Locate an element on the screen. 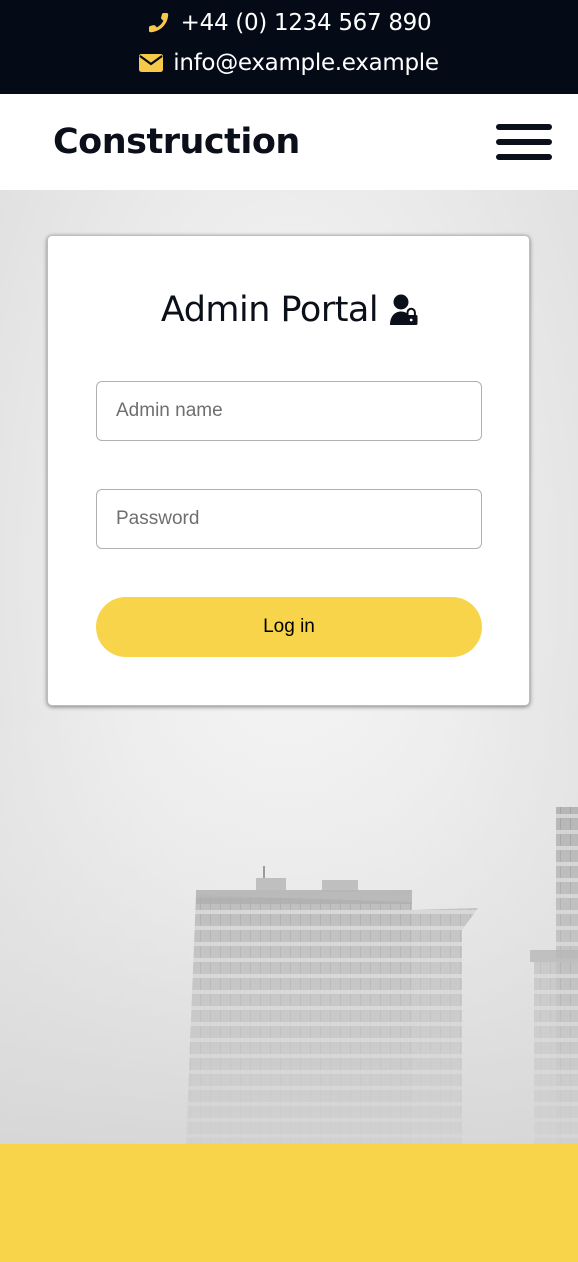  brand-logo: Construction is located at coordinates (176, 142).